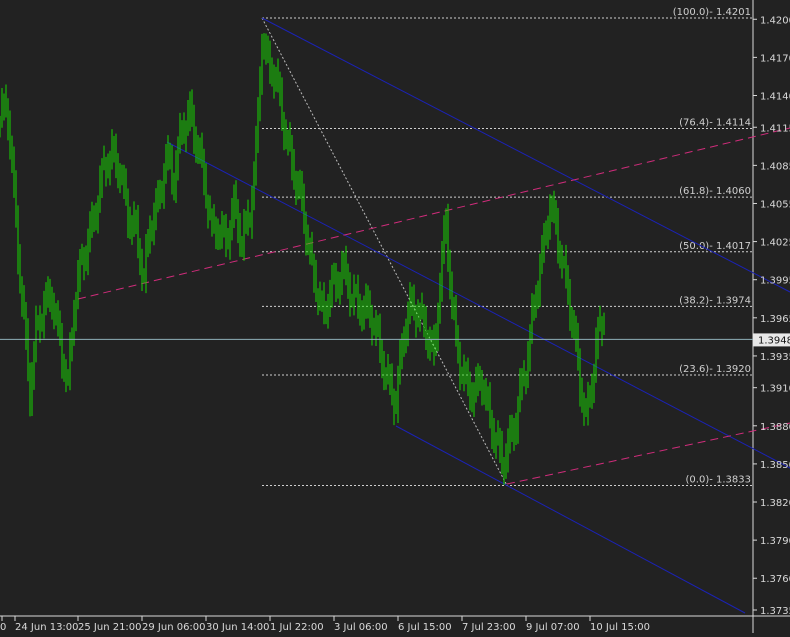  I want to click on fib-level-label: (0.0)- 1.3833, so click(718, 480).